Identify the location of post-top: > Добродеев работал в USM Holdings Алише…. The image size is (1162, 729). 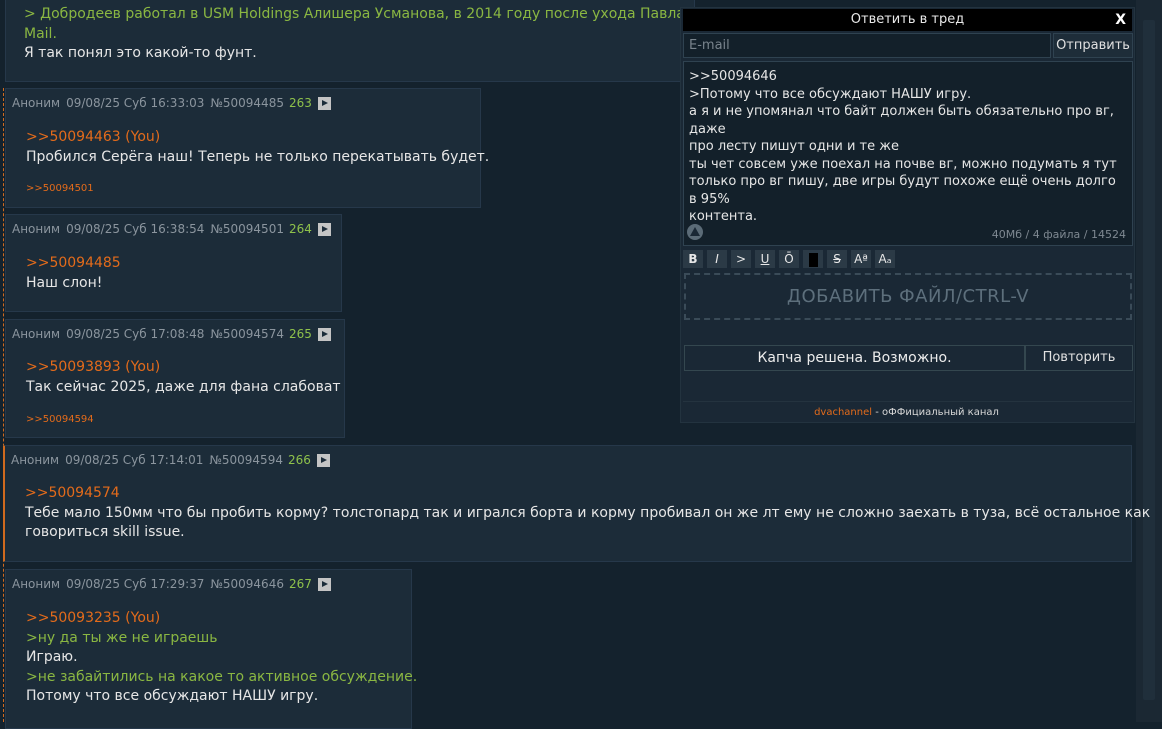
(365, 41).